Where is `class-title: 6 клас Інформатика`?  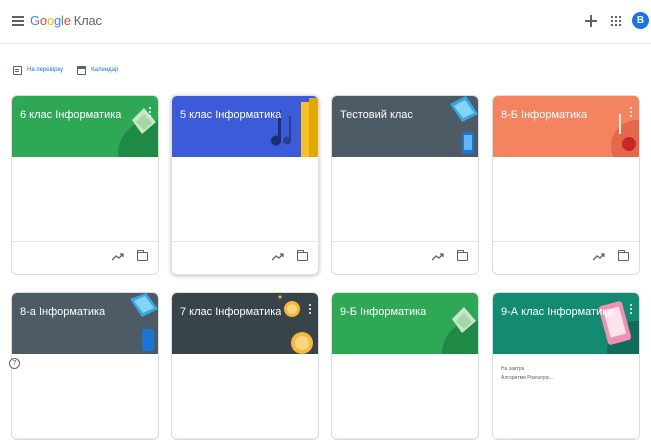 class-title: 6 клас Інформатика is located at coordinates (70, 115).